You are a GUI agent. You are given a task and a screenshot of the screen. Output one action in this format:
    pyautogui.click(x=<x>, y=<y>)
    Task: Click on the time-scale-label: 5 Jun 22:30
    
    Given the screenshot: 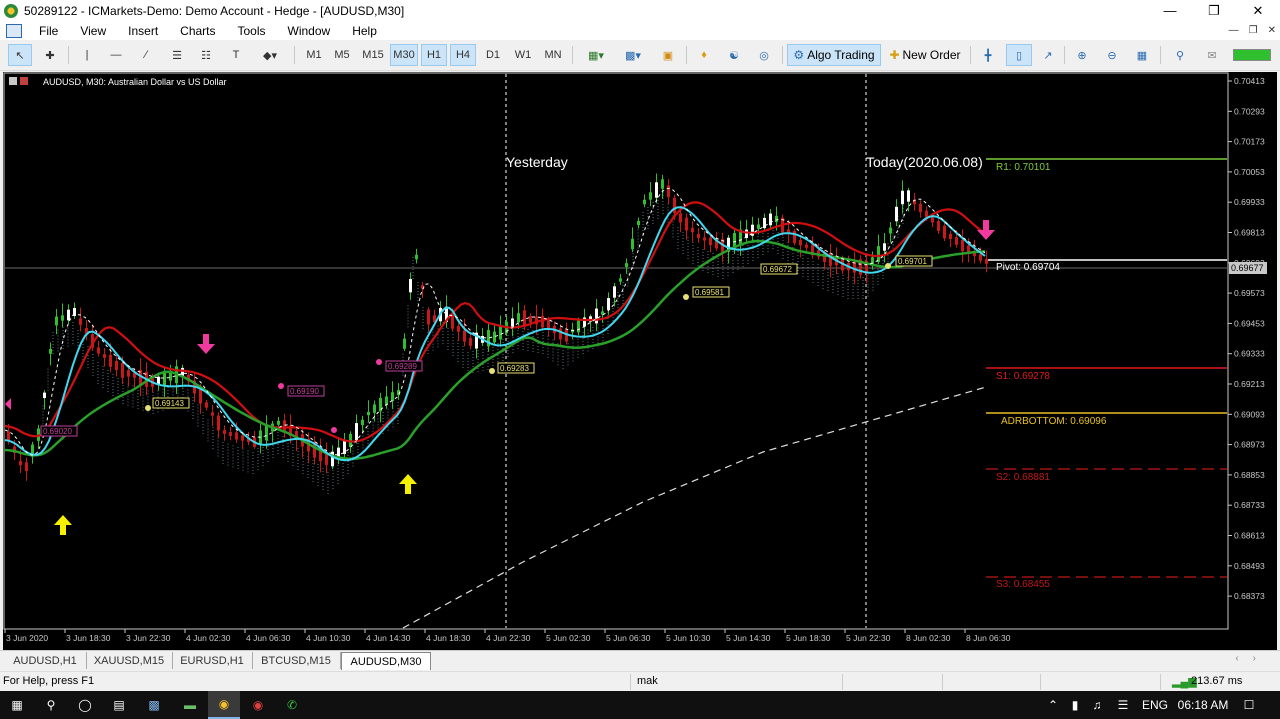 What is the action you would take?
    pyautogui.click(x=868, y=638)
    